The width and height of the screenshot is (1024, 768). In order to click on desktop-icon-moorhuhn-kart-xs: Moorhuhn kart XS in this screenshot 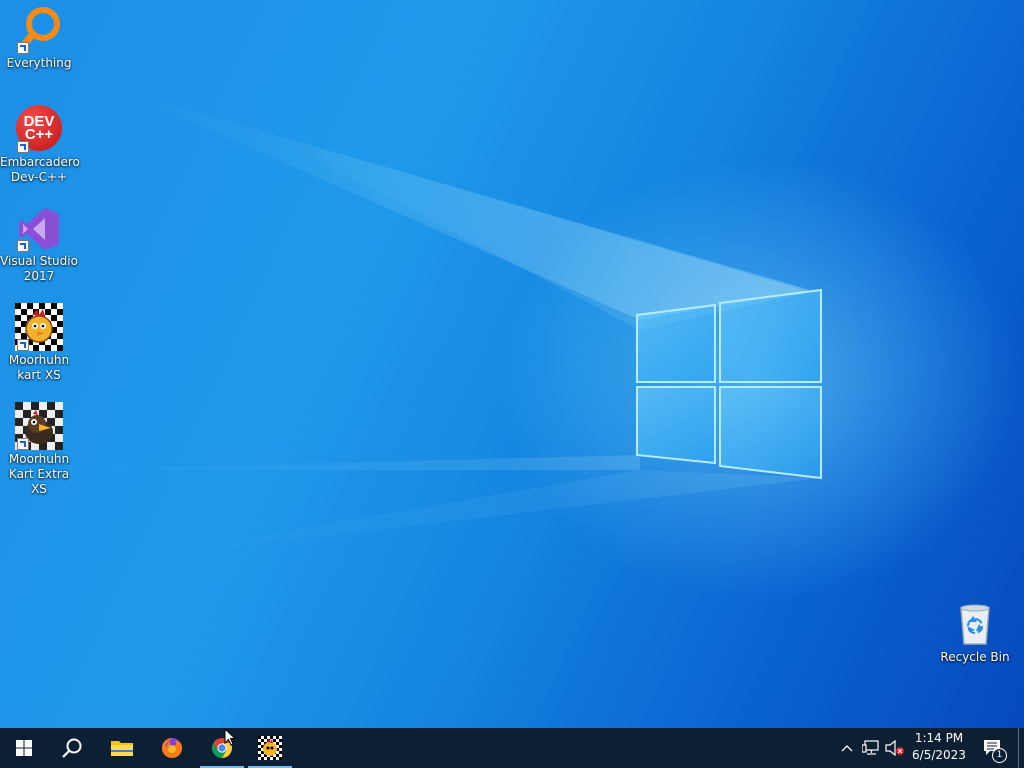, I will do `click(39, 343)`.